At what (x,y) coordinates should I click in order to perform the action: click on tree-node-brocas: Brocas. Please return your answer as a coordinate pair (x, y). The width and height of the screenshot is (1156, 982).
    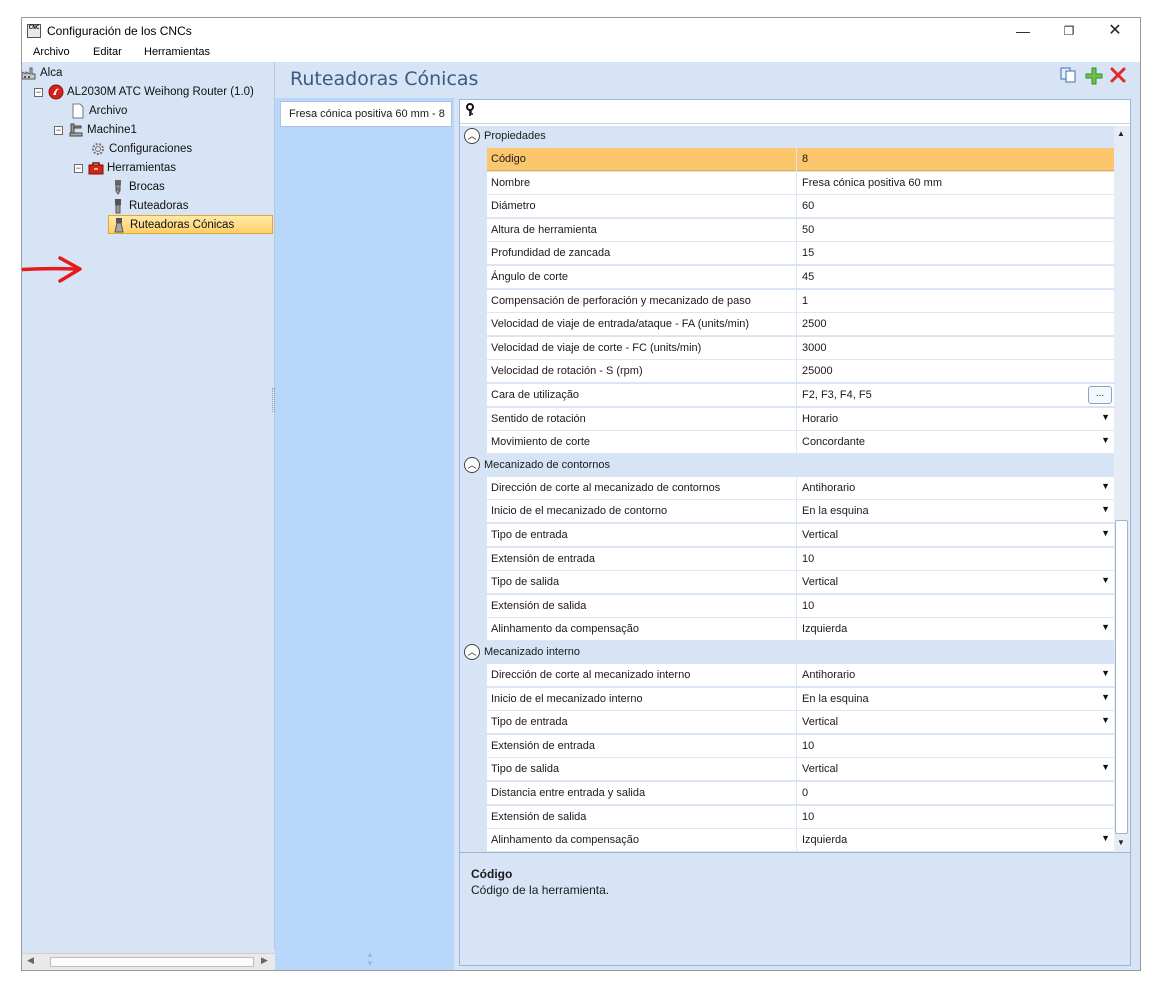
    Looking at the image, I should click on (137, 187).